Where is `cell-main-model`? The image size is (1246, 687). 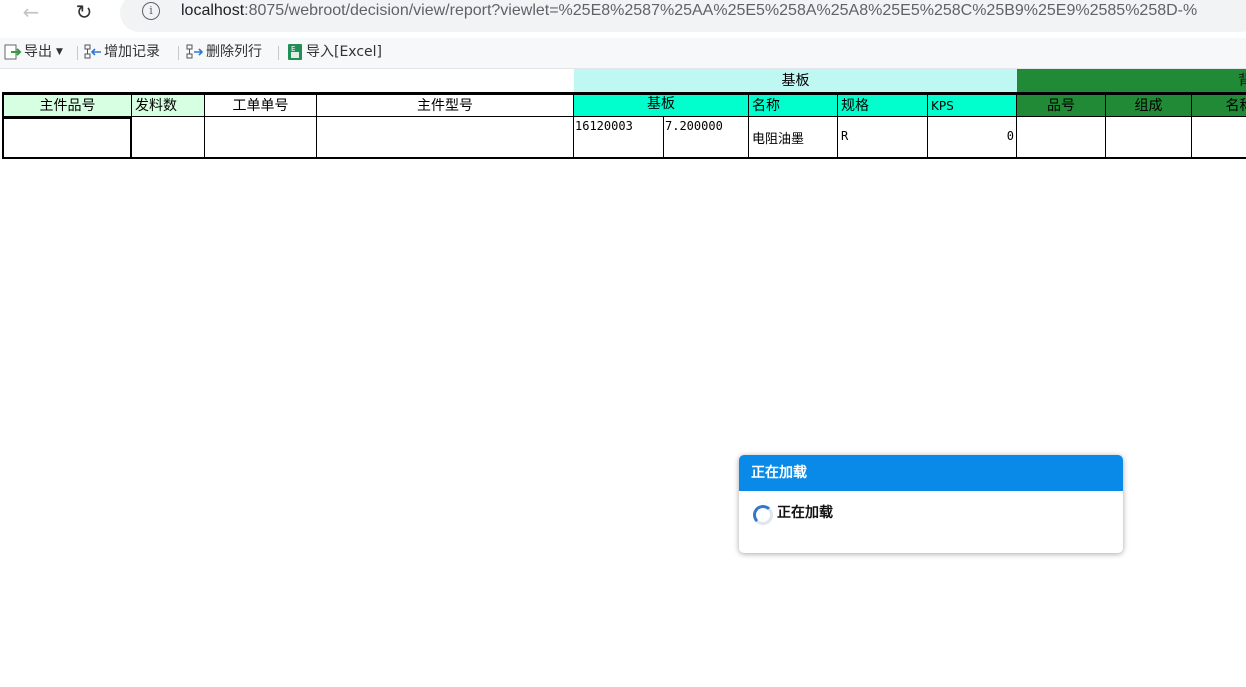
cell-main-model is located at coordinates (445, 138).